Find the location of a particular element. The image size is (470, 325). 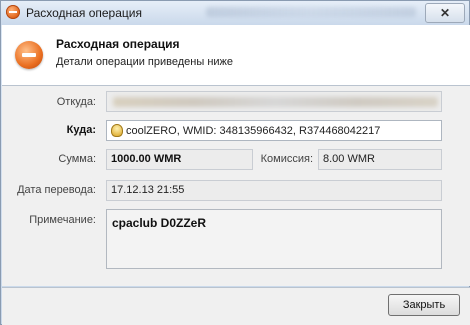

blurred-sender is located at coordinates (275, 102).